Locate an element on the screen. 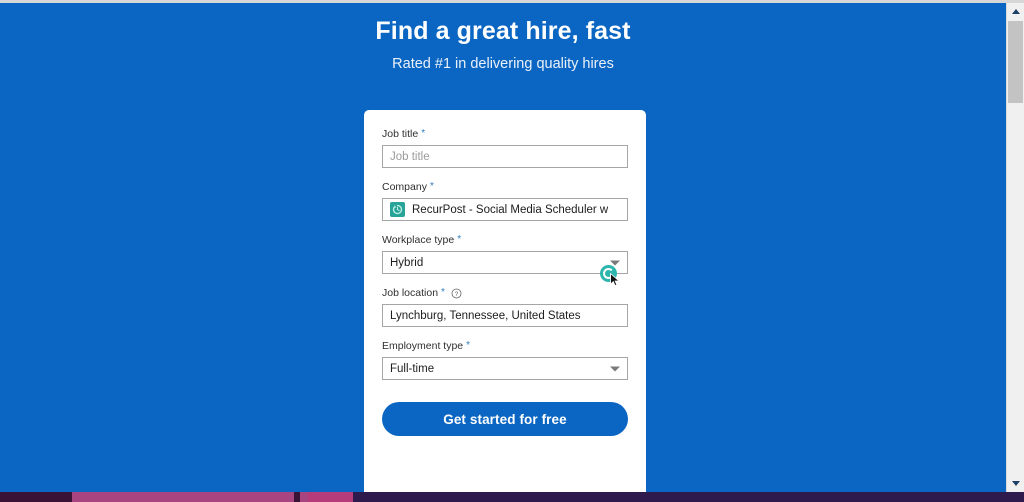 This screenshot has height=502, width=1024. field-company-label-text: Company is located at coordinates (404, 187).